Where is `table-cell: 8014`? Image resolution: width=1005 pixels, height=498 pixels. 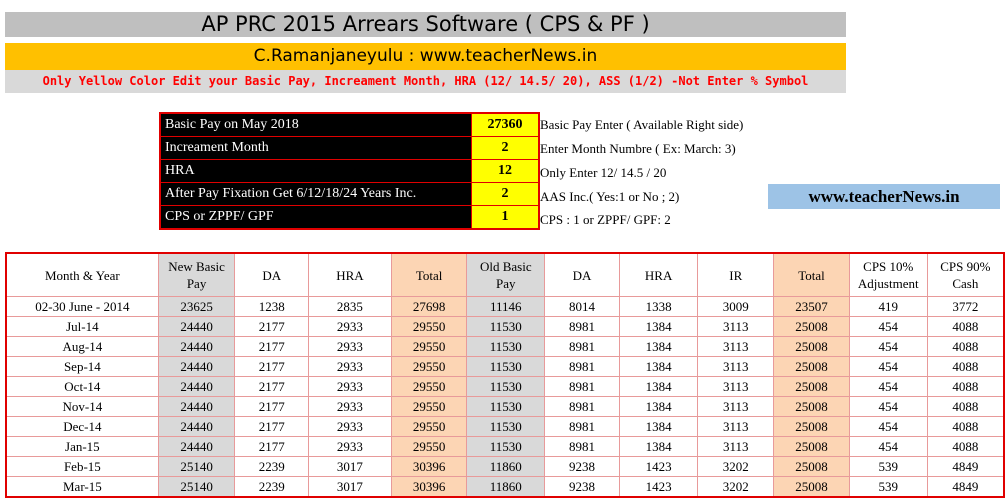
table-cell: 8014 is located at coordinates (582, 306).